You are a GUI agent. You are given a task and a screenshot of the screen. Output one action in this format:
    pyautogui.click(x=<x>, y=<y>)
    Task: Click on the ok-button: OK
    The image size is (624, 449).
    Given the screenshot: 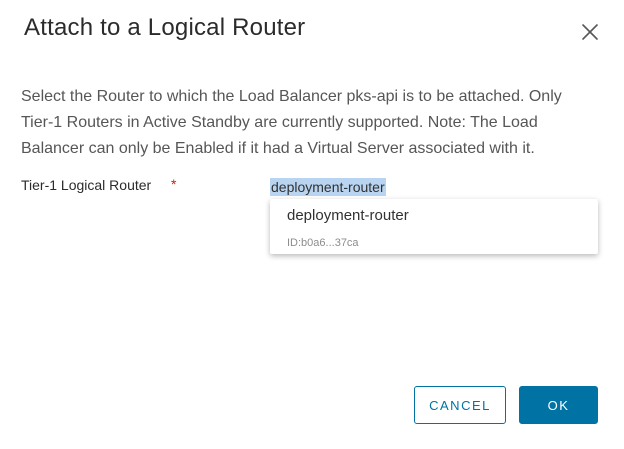 What is the action you would take?
    pyautogui.click(x=558, y=405)
    